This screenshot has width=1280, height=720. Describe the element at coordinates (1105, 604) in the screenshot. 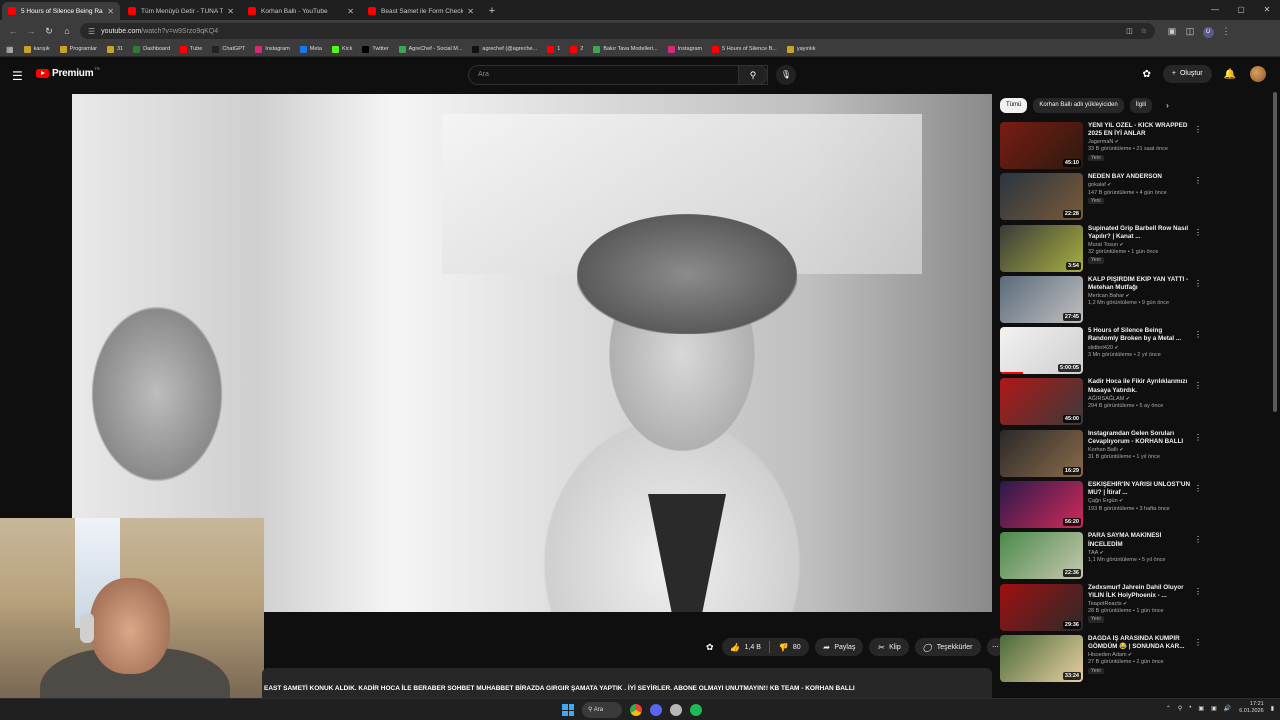

I see `channel-name: TeapotReacts` at that location.